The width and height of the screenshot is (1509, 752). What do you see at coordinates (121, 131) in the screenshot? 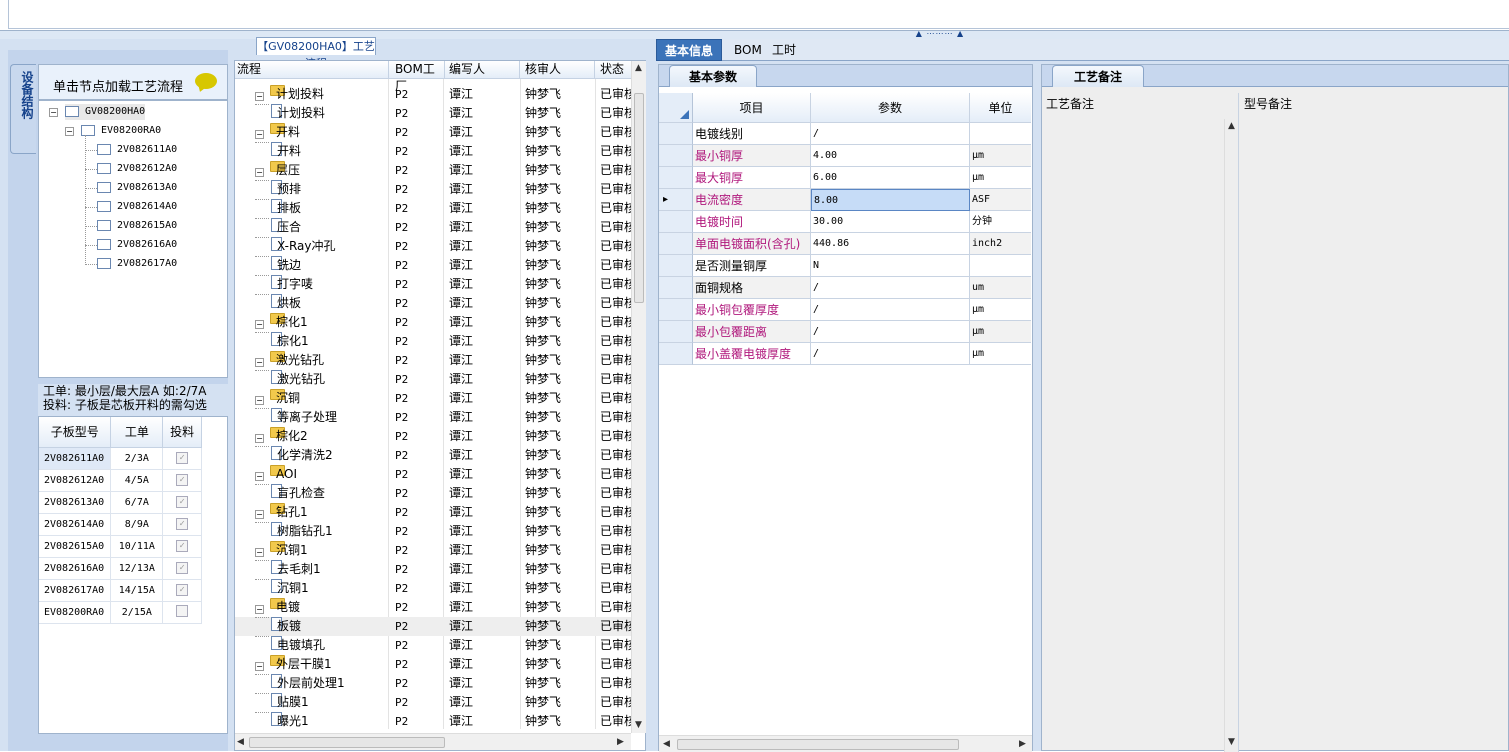
I see `tree-node: EV08200RA0` at bounding box center [121, 131].